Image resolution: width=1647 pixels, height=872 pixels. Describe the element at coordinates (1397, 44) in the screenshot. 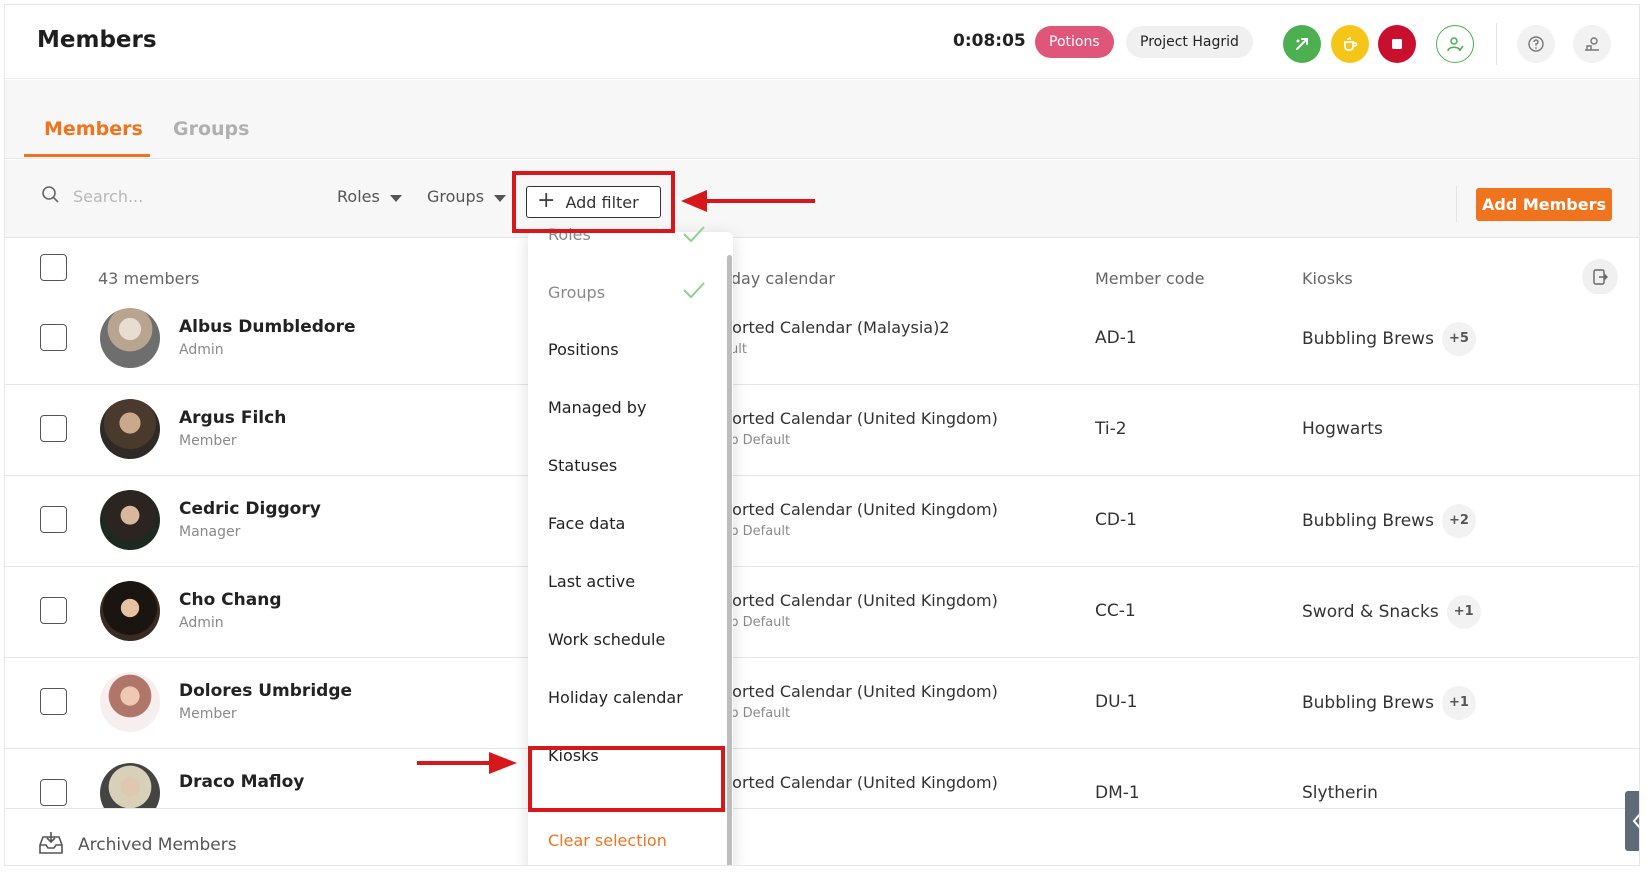

I see `stop-timer-button` at that location.